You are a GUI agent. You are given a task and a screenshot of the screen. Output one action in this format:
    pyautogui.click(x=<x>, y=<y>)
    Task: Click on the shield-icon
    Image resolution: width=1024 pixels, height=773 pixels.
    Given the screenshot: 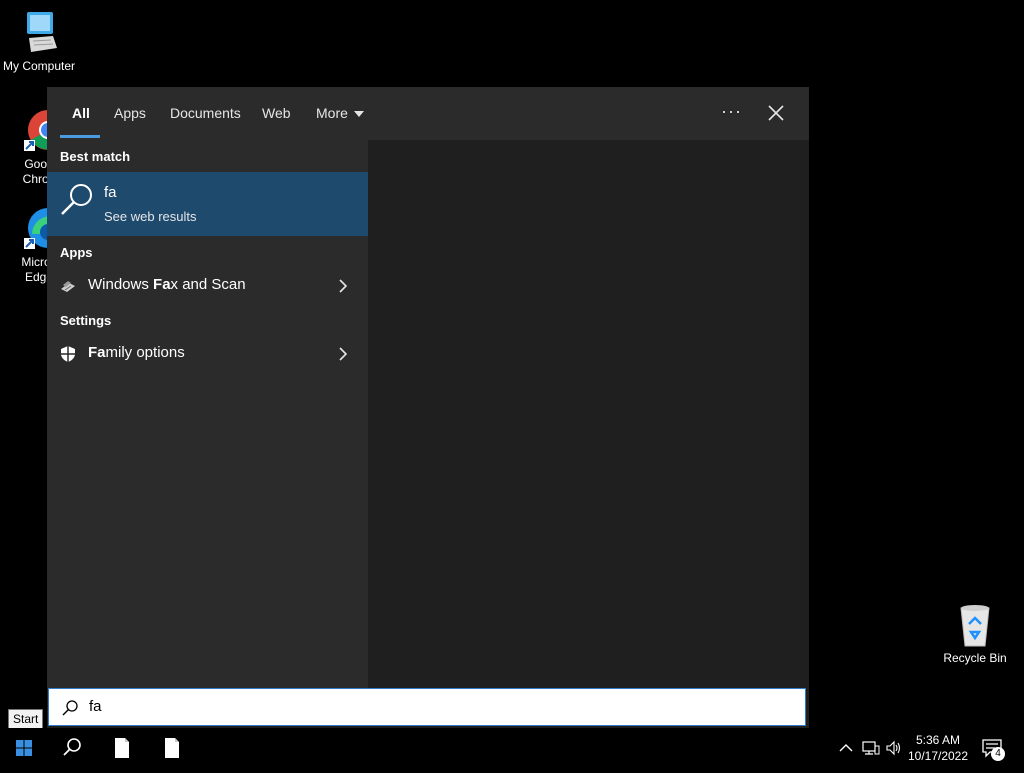 What is the action you would take?
    pyautogui.click(x=68, y=354)
    